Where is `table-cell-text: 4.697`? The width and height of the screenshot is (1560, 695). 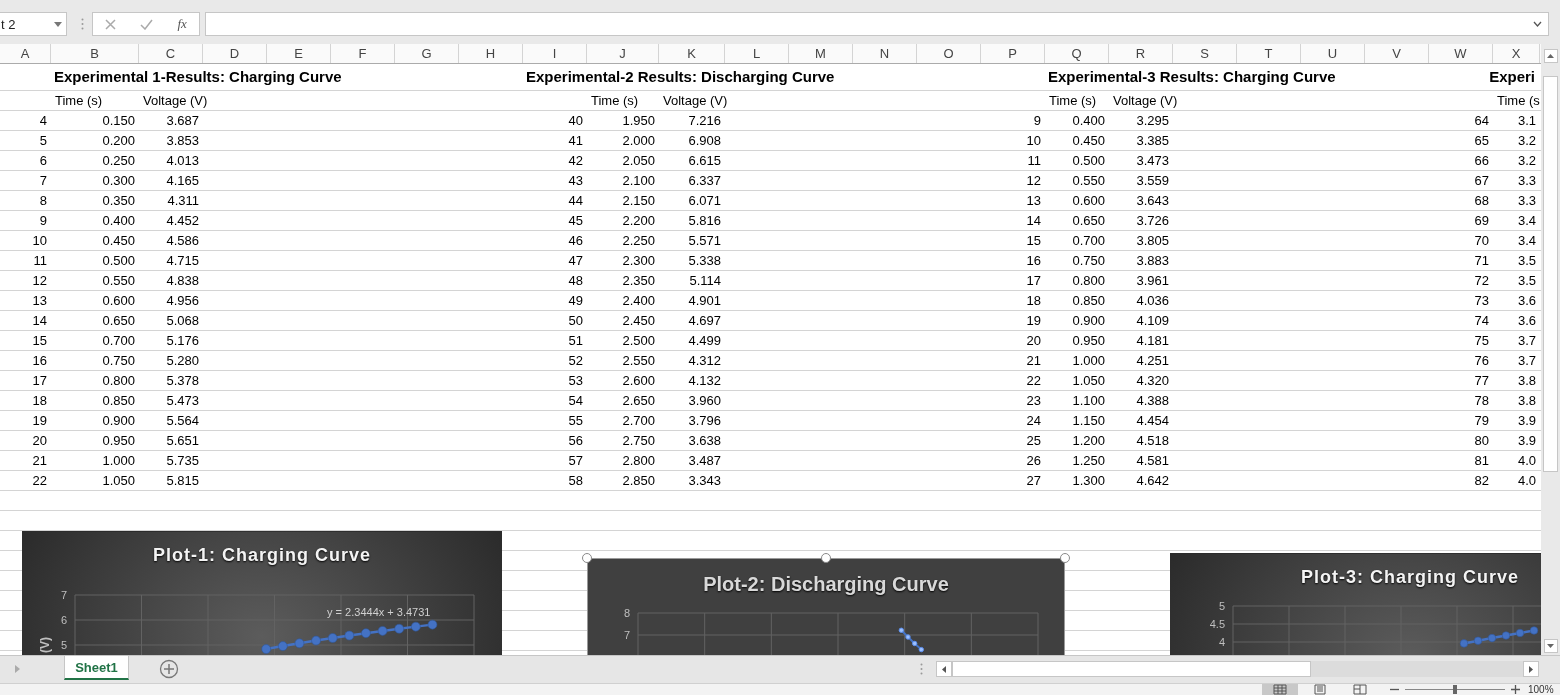
table-cell-text: 4.697 is located at coordinates (704, 321).